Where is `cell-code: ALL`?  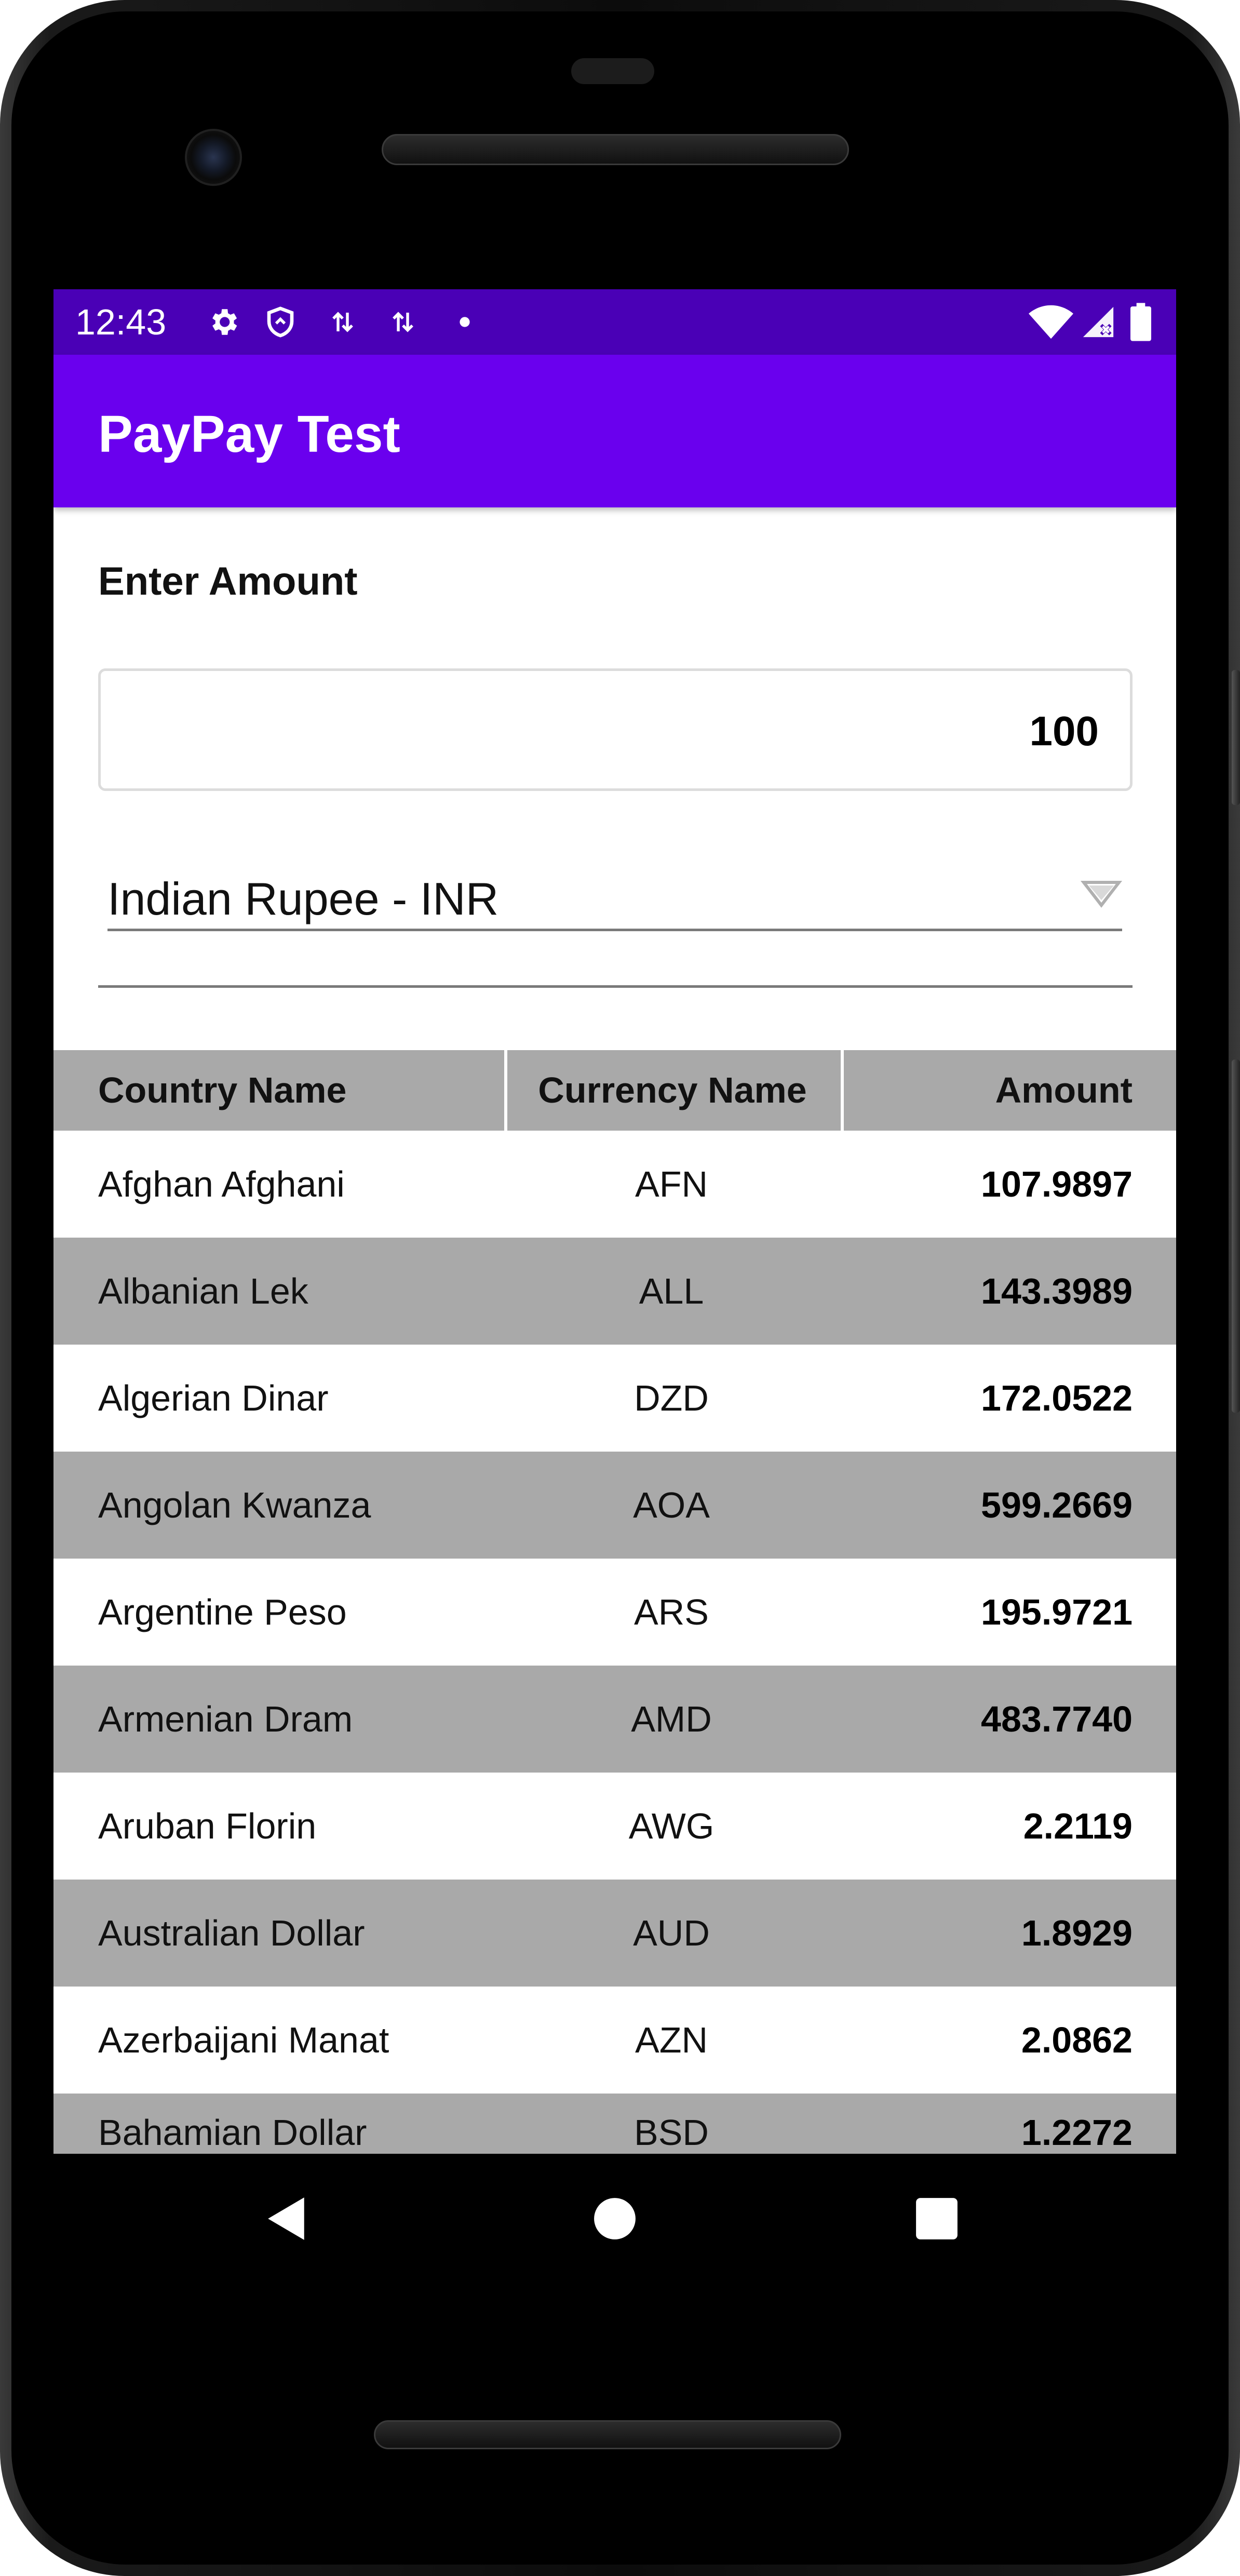
cell-code: ALL is located at coordinates (671, 1291).